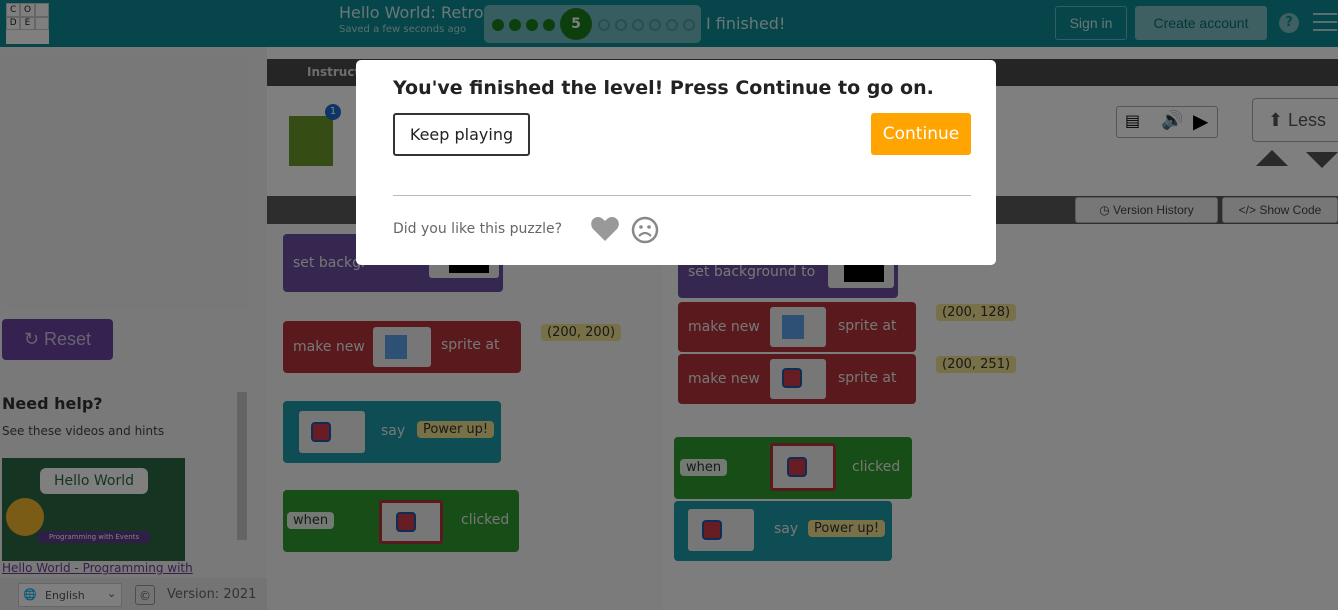 The image size is (1338, 610). Describe the element at coordinates (921, 134) in the screenshot. I see `continue-button: Continue` at that location.